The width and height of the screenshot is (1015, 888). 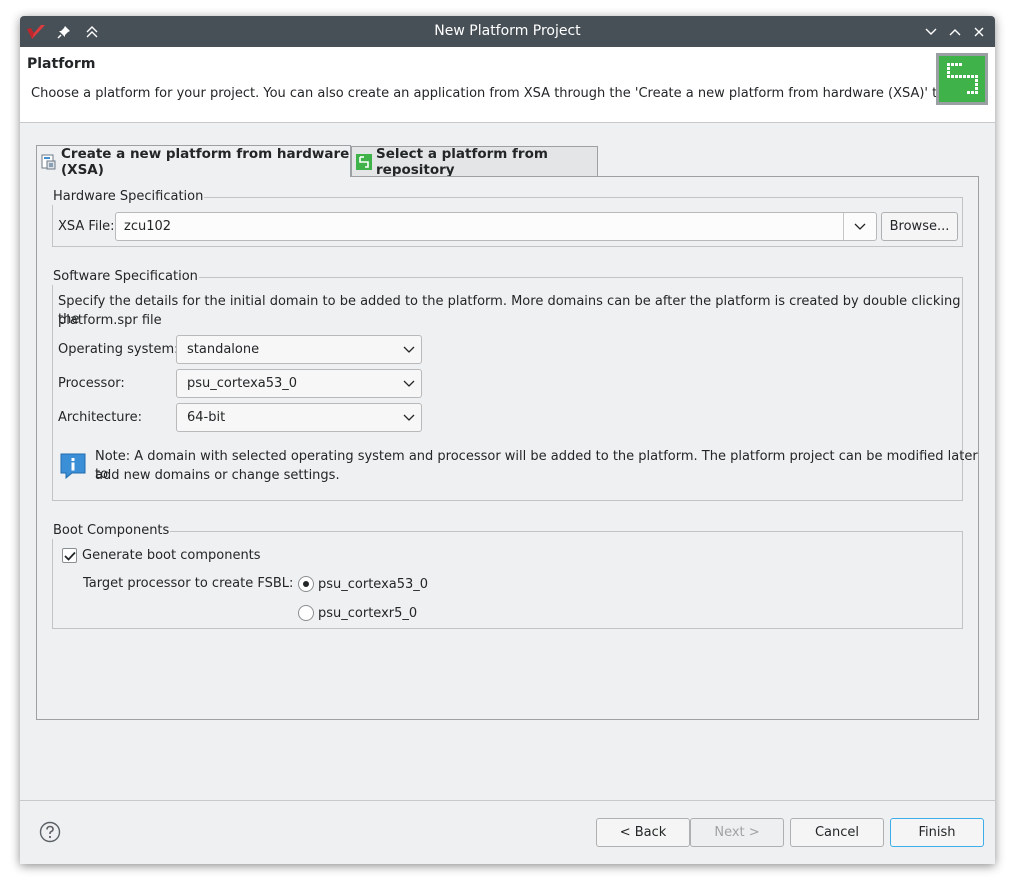 I want to click on title-bar: New Platform Project, so click(x=507, y=31).